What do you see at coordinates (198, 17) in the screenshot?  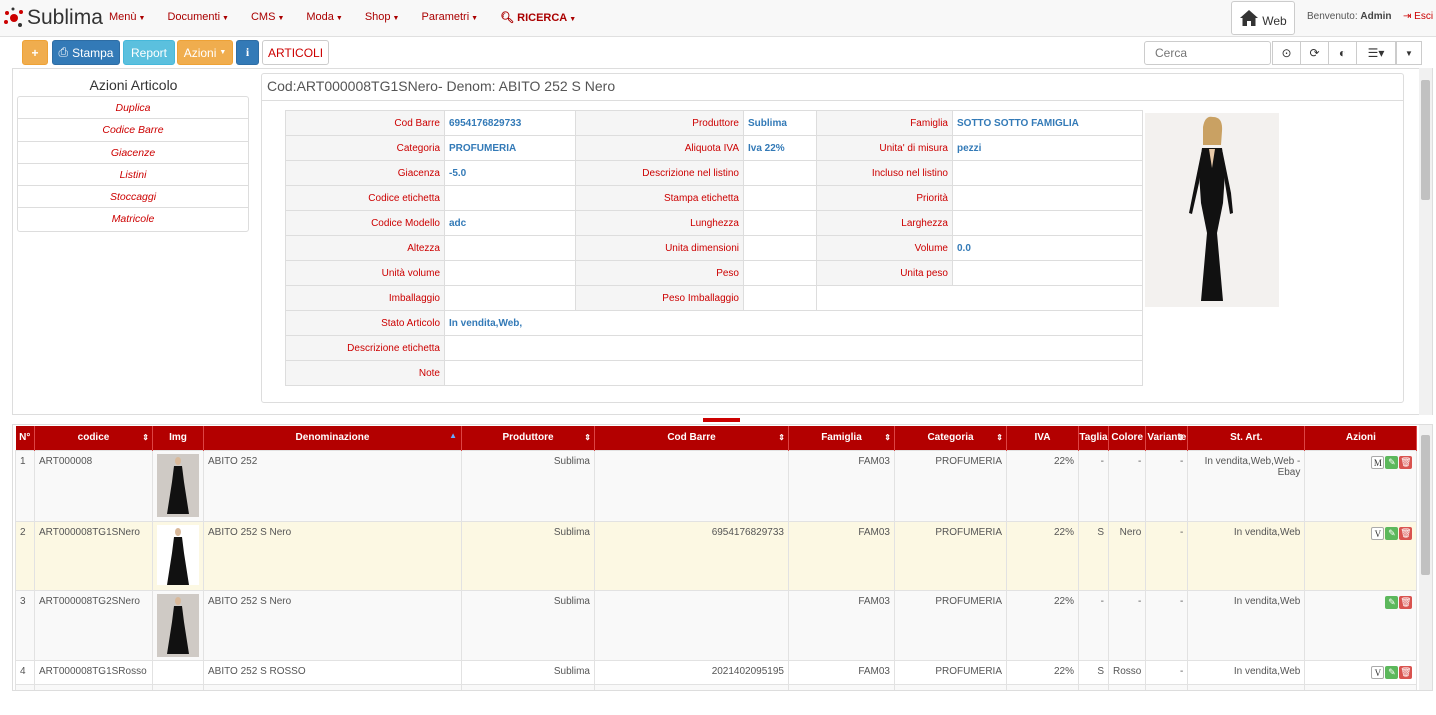 I see `menu-item-documenti: Documenti ▼` at bounding box center [198, 17].